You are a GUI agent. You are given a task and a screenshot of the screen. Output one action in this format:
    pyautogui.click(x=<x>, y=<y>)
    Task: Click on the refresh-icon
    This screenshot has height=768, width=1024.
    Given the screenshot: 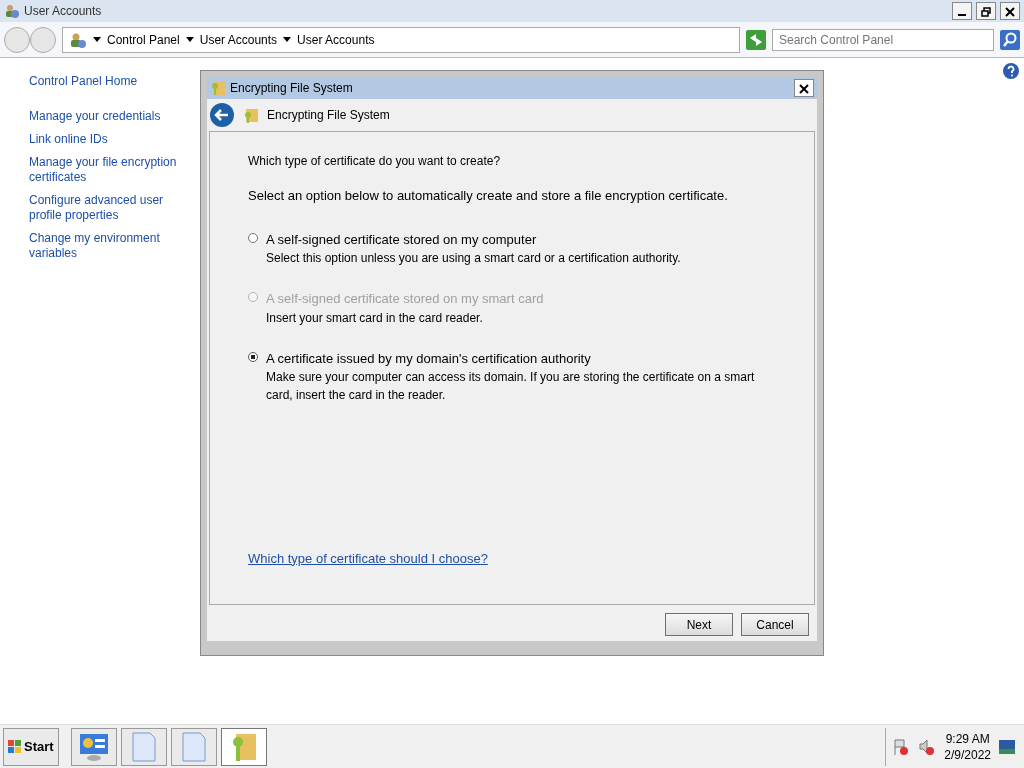 What is the action you would take?
    pyautogui.click(x=756, y=39)
    